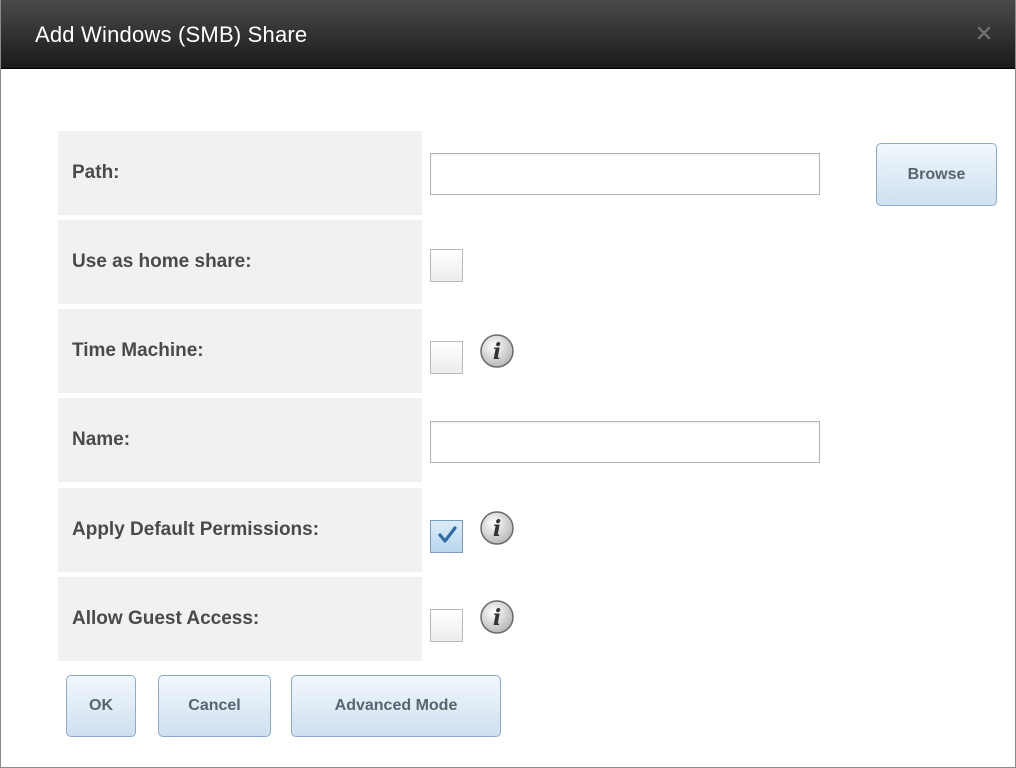 The image size is (1016, 768). What do you see at coordinates (162, 261) in the screenshot?
I see `home-share-label: Use as home share:` at bounding box center [162, 261].